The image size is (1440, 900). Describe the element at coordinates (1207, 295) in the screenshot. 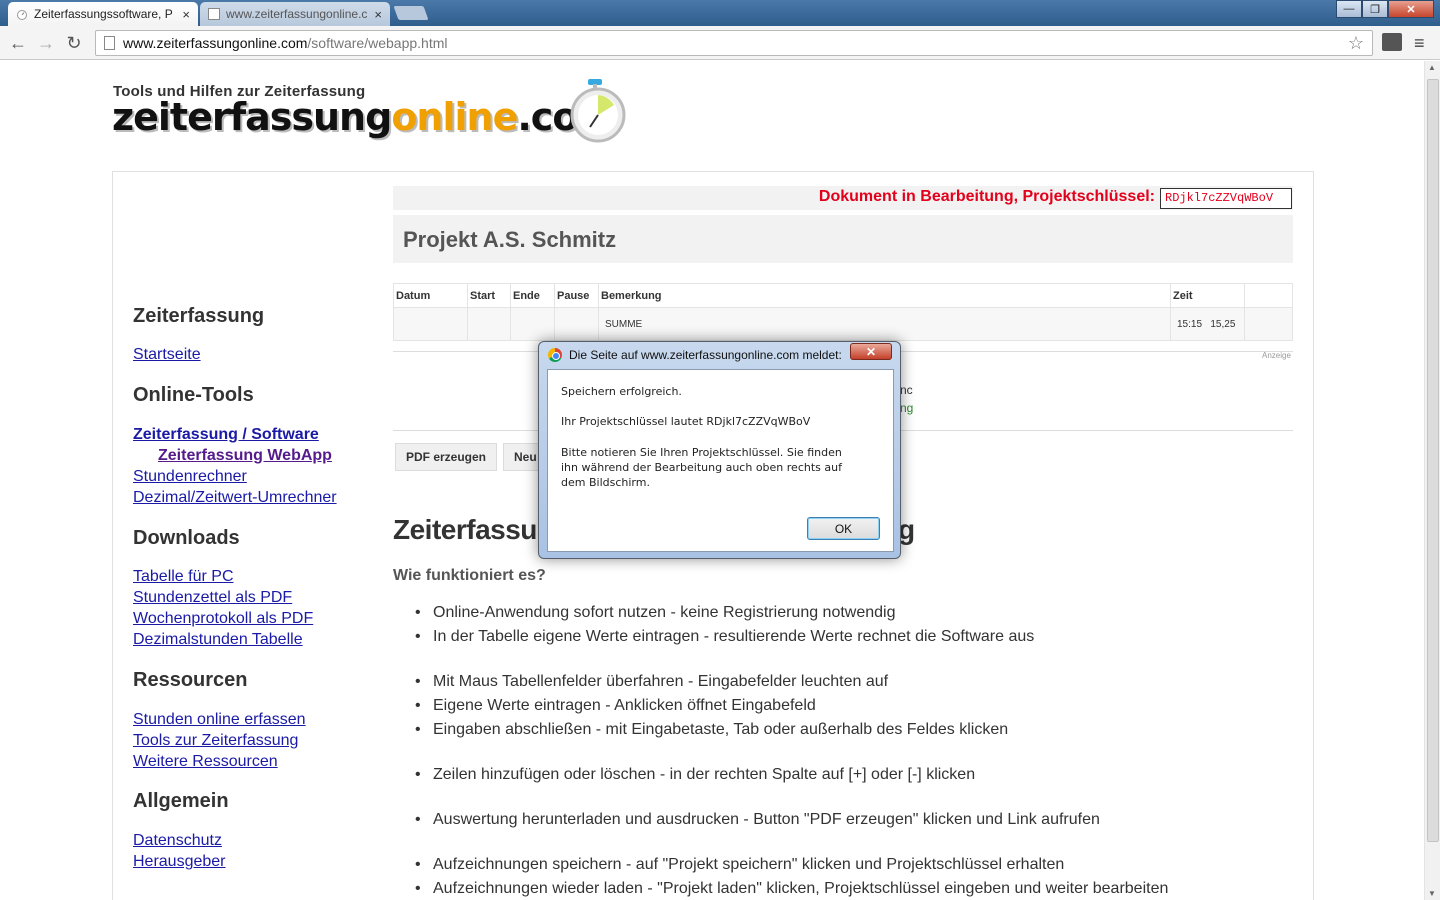

I see `column-header-zeit: Zeit` at that location.